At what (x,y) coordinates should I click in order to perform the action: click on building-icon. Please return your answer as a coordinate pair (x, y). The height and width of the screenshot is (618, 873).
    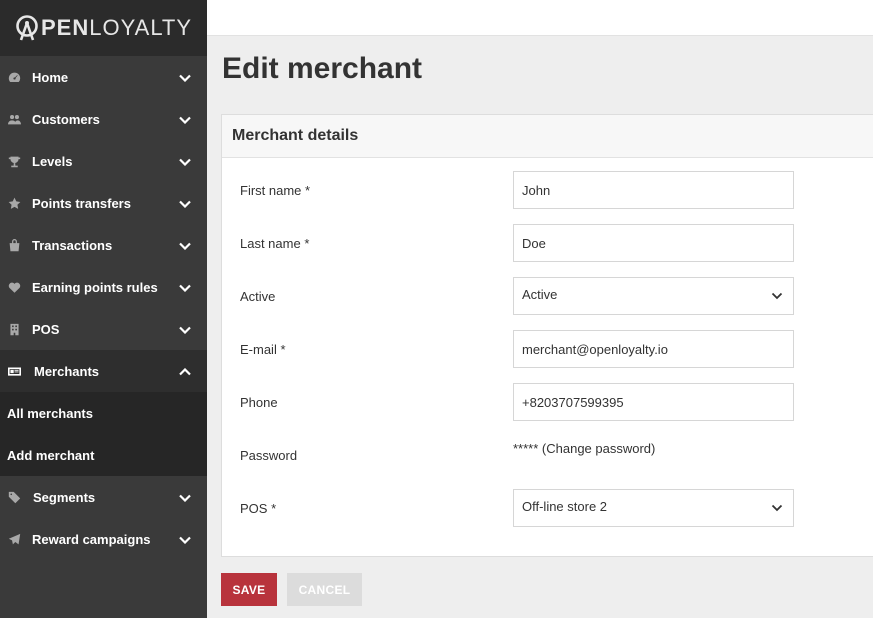
    Looking at the image, I should click on (14, 329).